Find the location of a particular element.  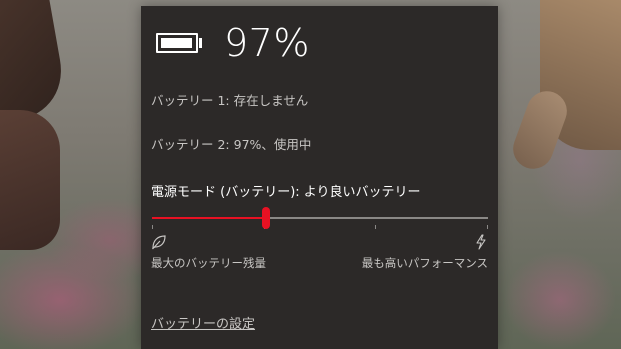

battery-header: 97% is located at coordinates (233, 43).